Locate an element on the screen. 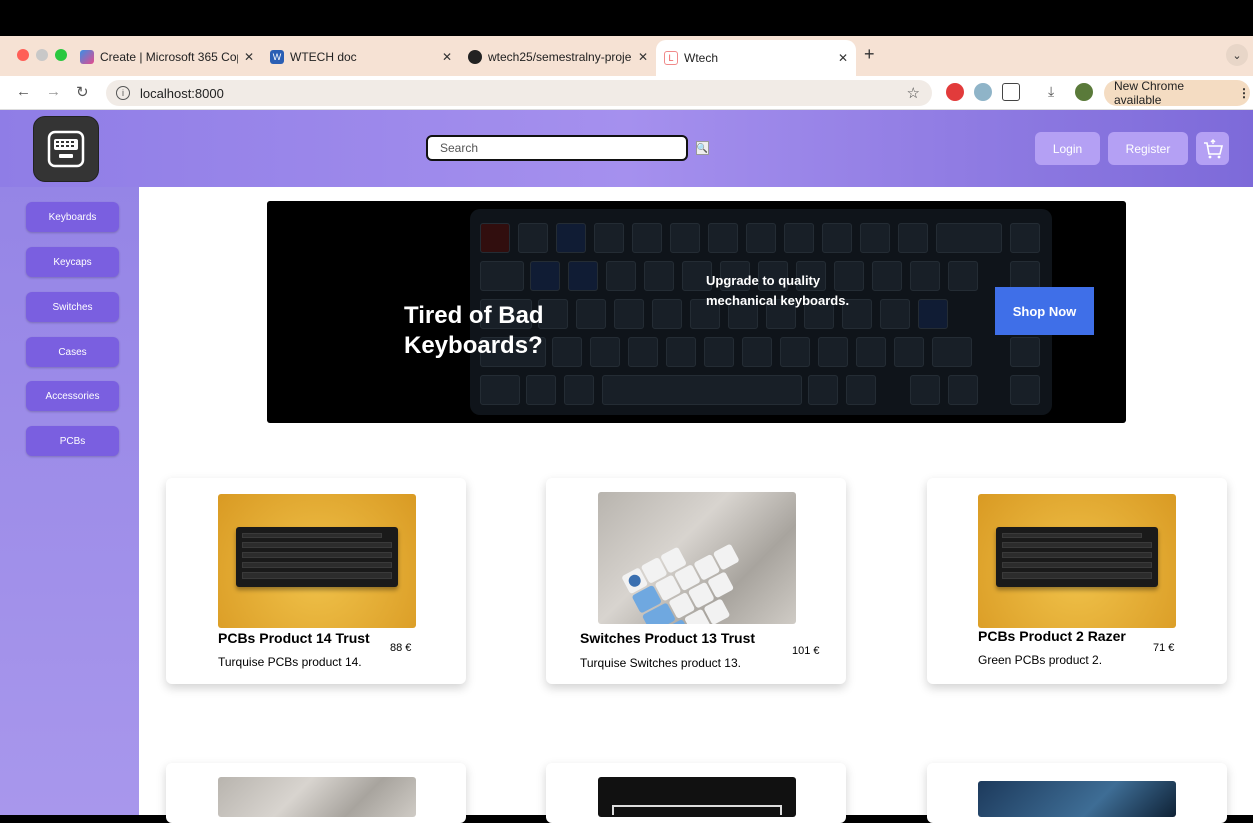 The image size is (1253, 823). product-name: Switches Product 13 Trust is located at coordinates (667, 638).